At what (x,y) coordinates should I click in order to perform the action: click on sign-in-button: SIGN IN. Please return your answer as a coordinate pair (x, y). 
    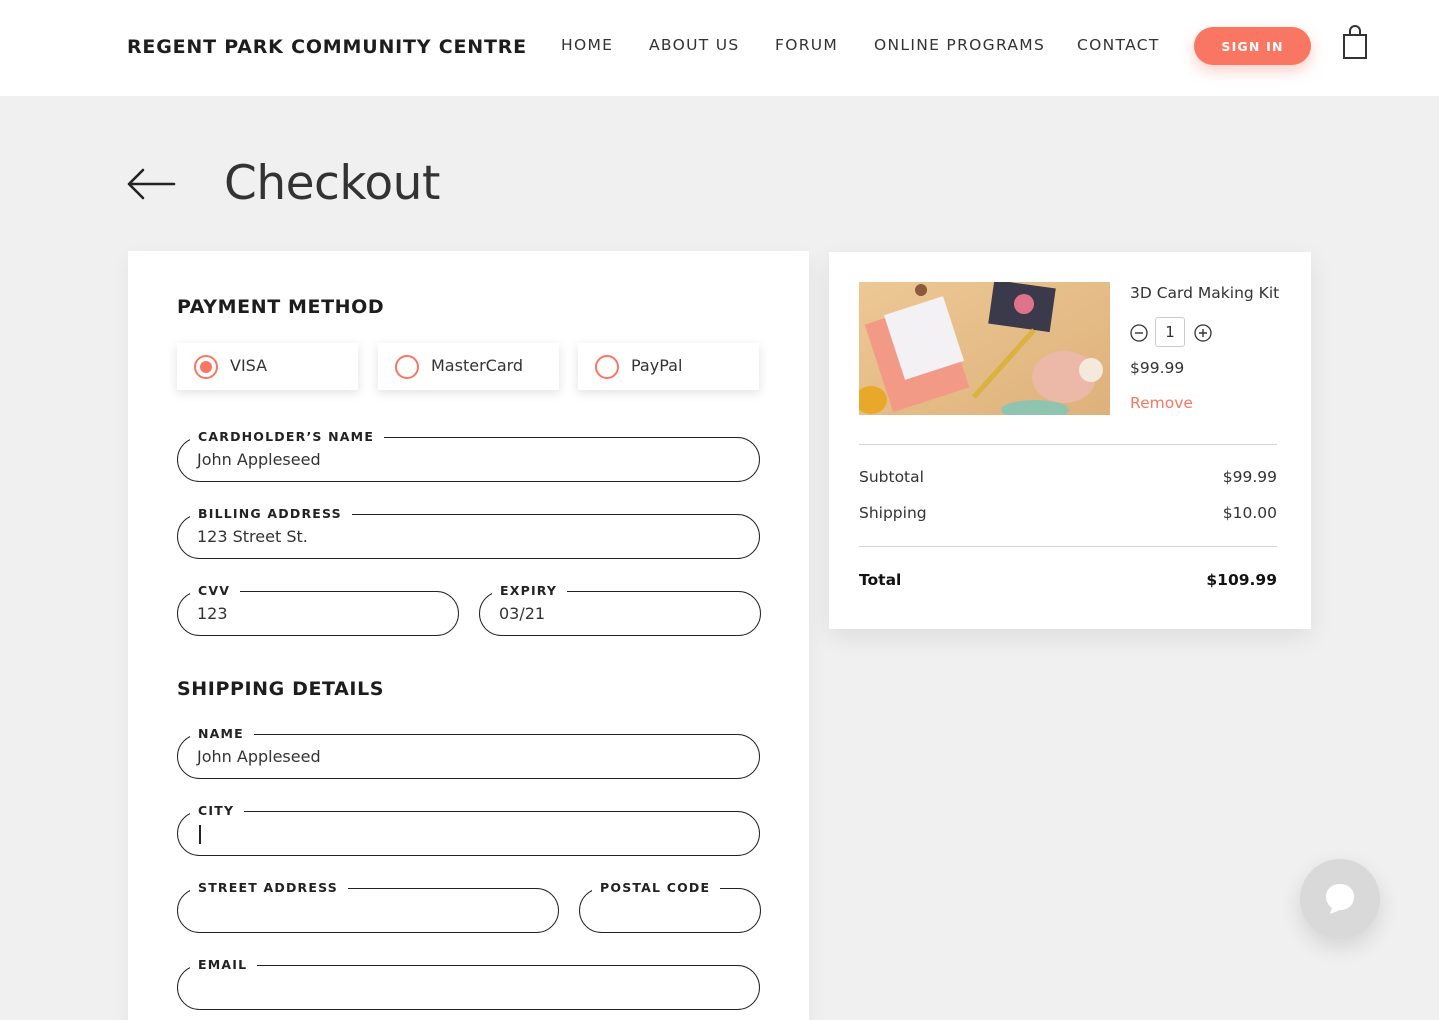
    Looking at the image, I should click on (1252, 46).